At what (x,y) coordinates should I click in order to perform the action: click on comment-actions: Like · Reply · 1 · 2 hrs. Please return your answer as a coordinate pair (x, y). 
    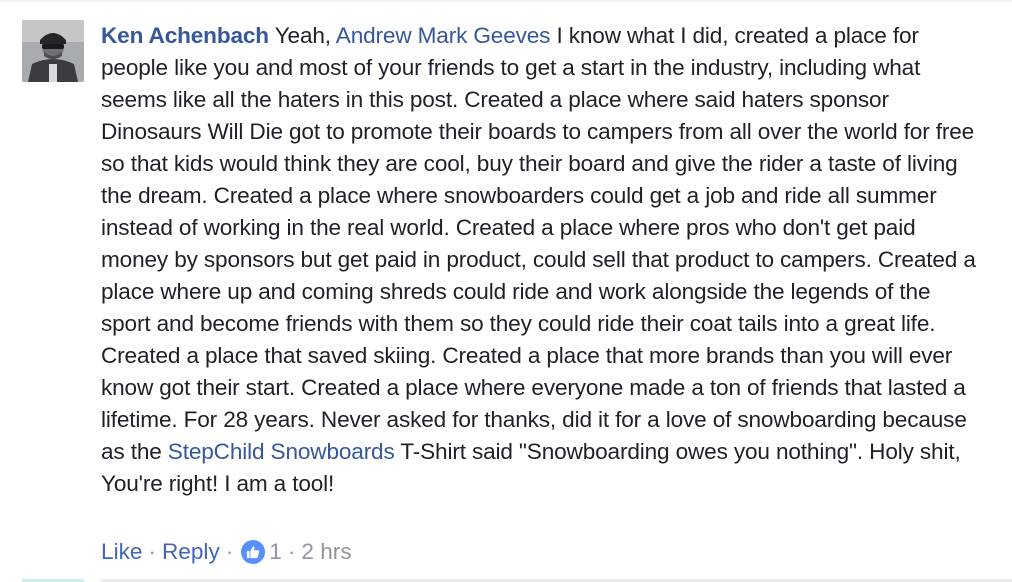
    Looking at the image, I should click on (226, 552).